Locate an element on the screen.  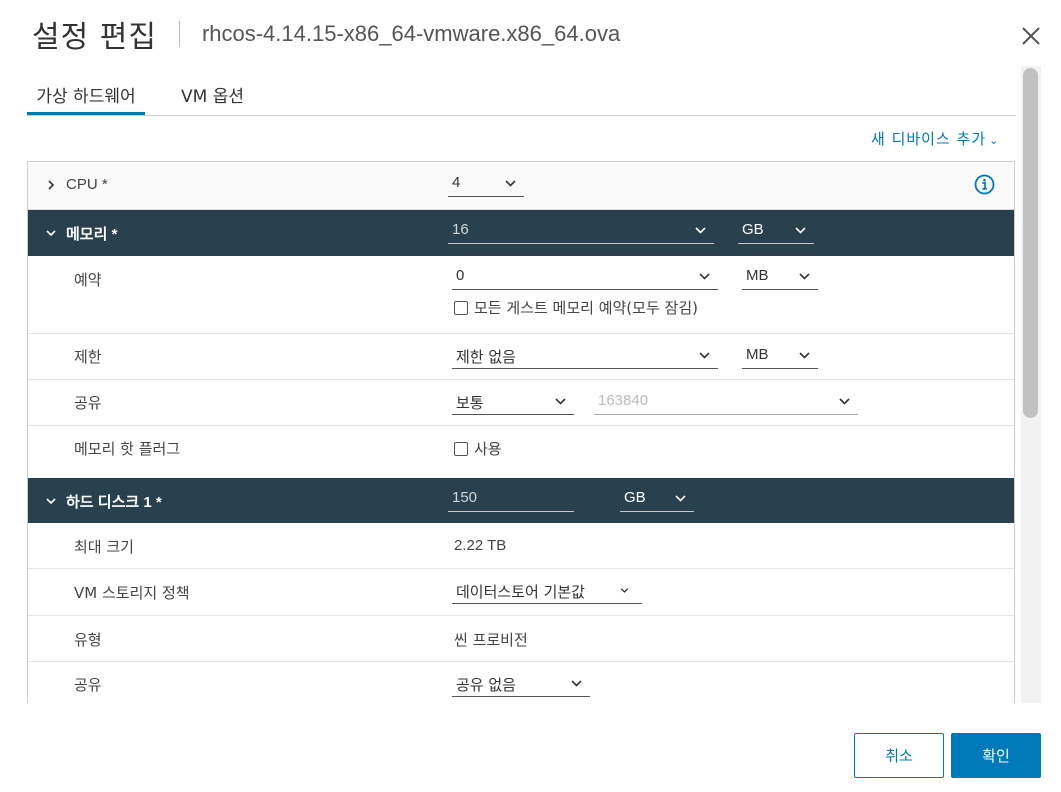
memory-section-header: 메모리 * 16 GB is located at coordinates (521, 233).